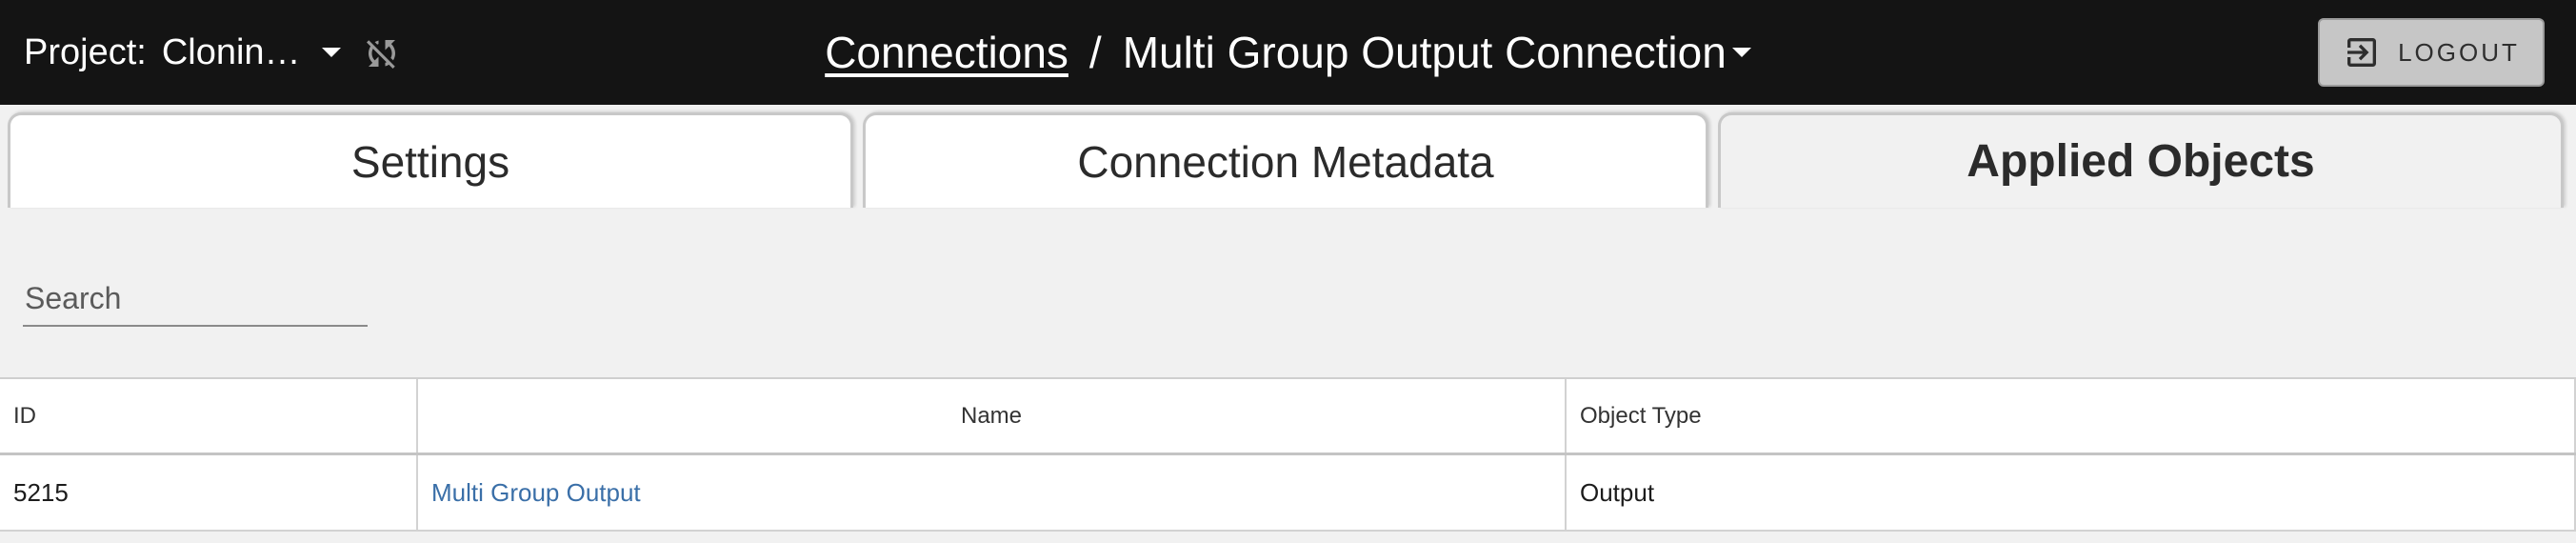  What do you see at coordinates (2459, 52) in the screenshot?
I see `logout-label: LOGOUT` at bounding box center [2459, 52].